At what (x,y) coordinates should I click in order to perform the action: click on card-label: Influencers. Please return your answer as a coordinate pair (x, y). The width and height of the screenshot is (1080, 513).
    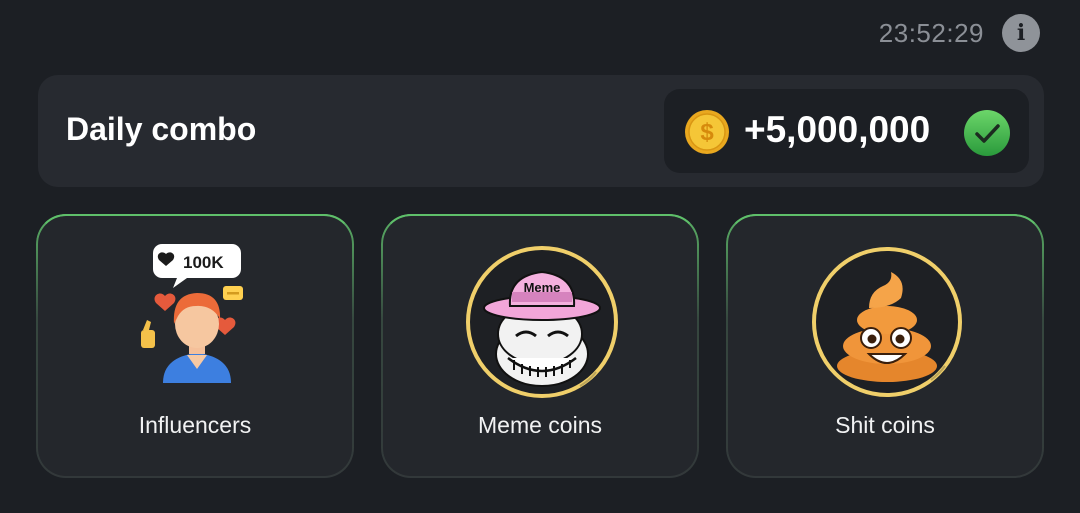
    Looking at the image, I should click on (195, 425).